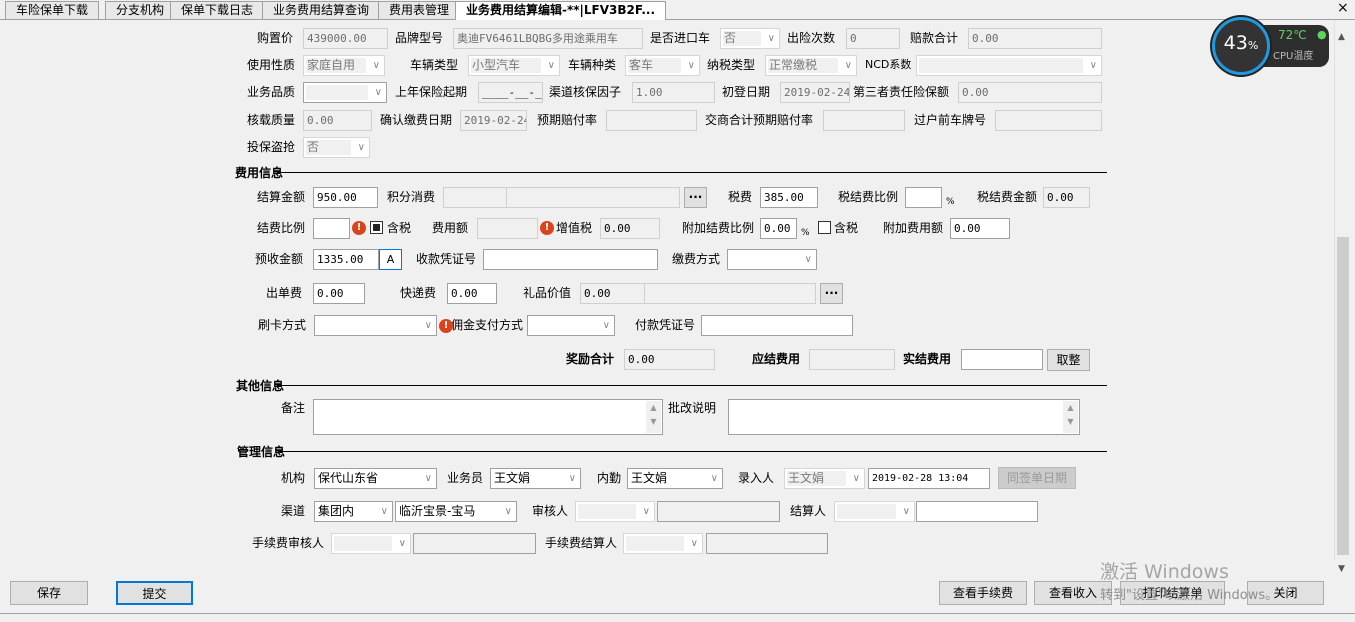  Describe the element at coordinates (217, 10) in the screenshot. I see `tab-download-log: 保单下载日志` at that location.